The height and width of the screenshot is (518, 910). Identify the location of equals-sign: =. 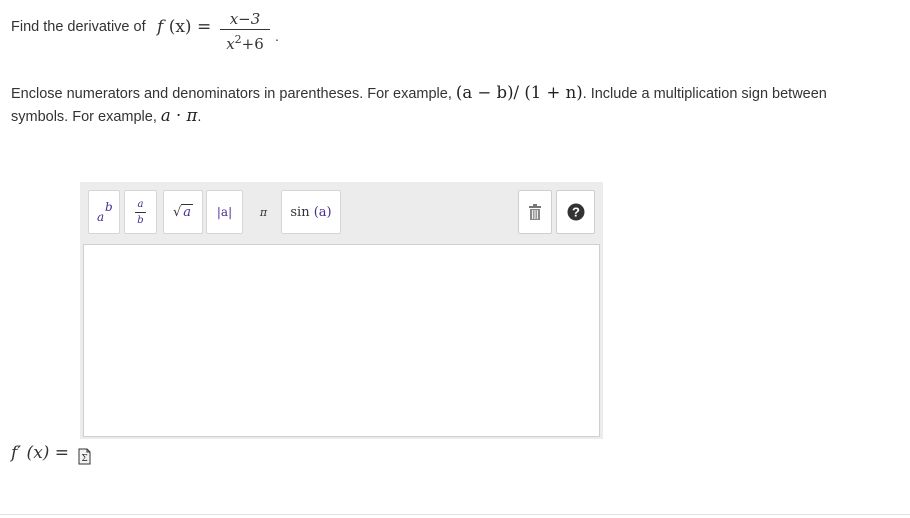
(204, 27).